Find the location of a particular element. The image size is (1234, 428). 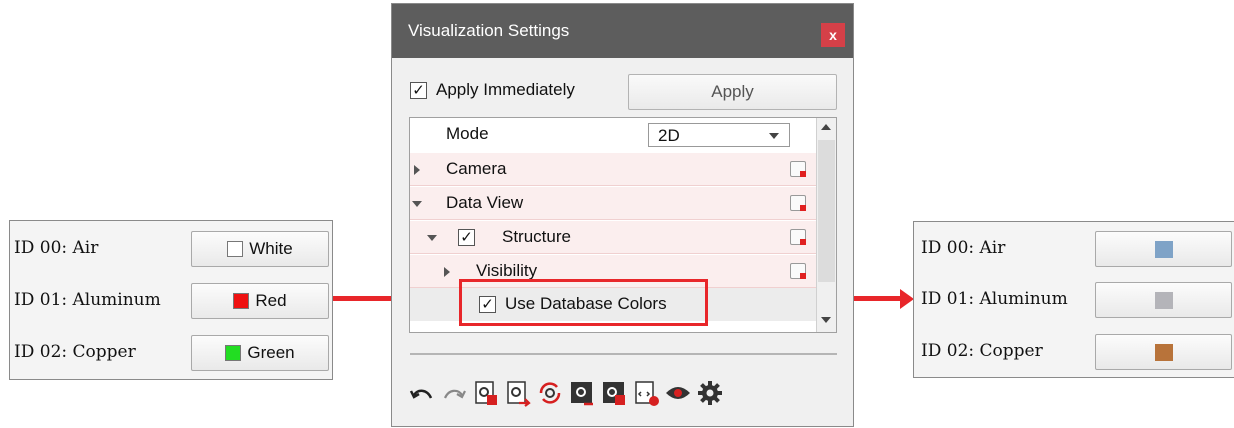

color-name: Red is located at coordinates (271, 300).